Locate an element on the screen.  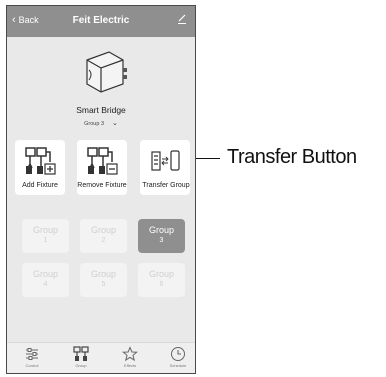
tab-label: Effects is located at coordinates (130, 365).